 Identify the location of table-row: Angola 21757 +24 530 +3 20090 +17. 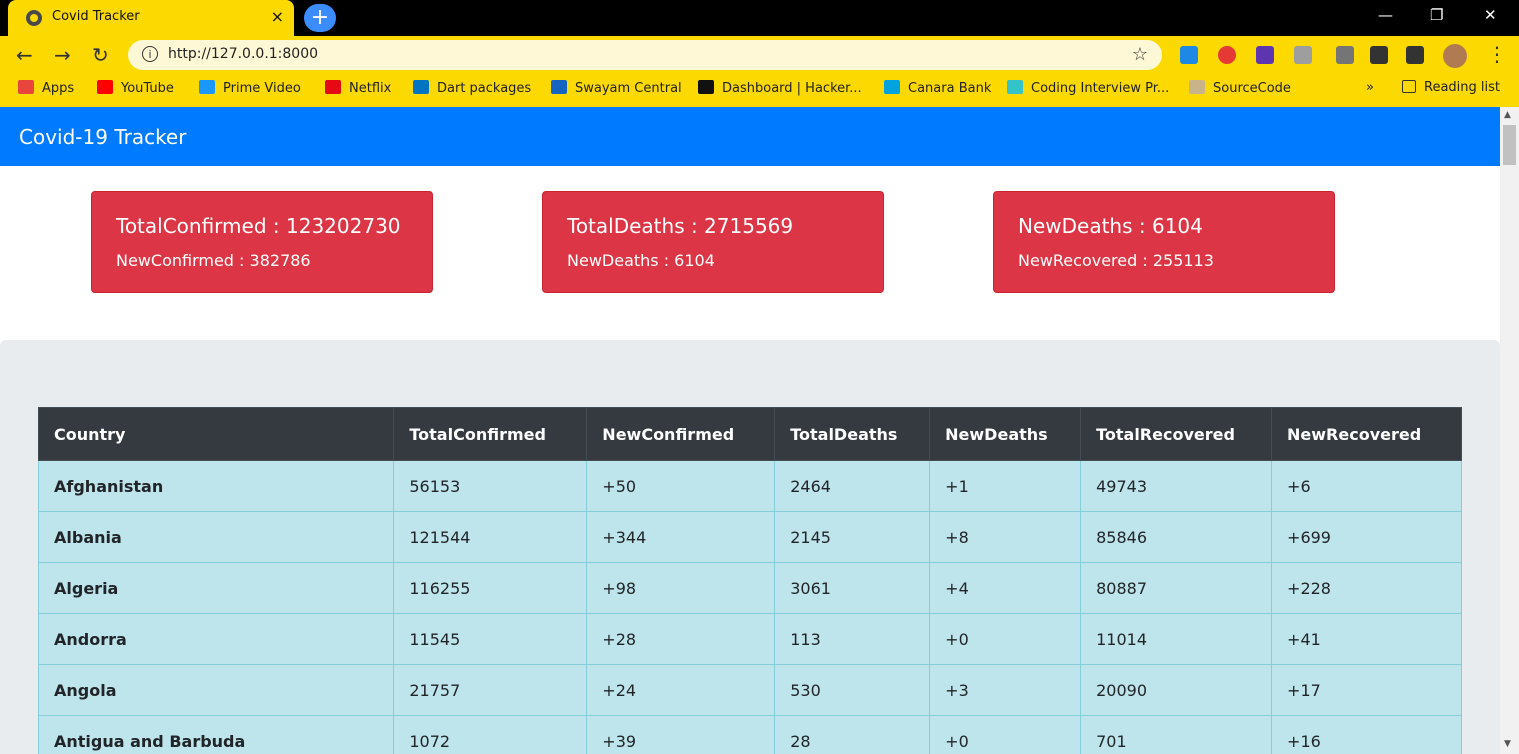
(749, 690).